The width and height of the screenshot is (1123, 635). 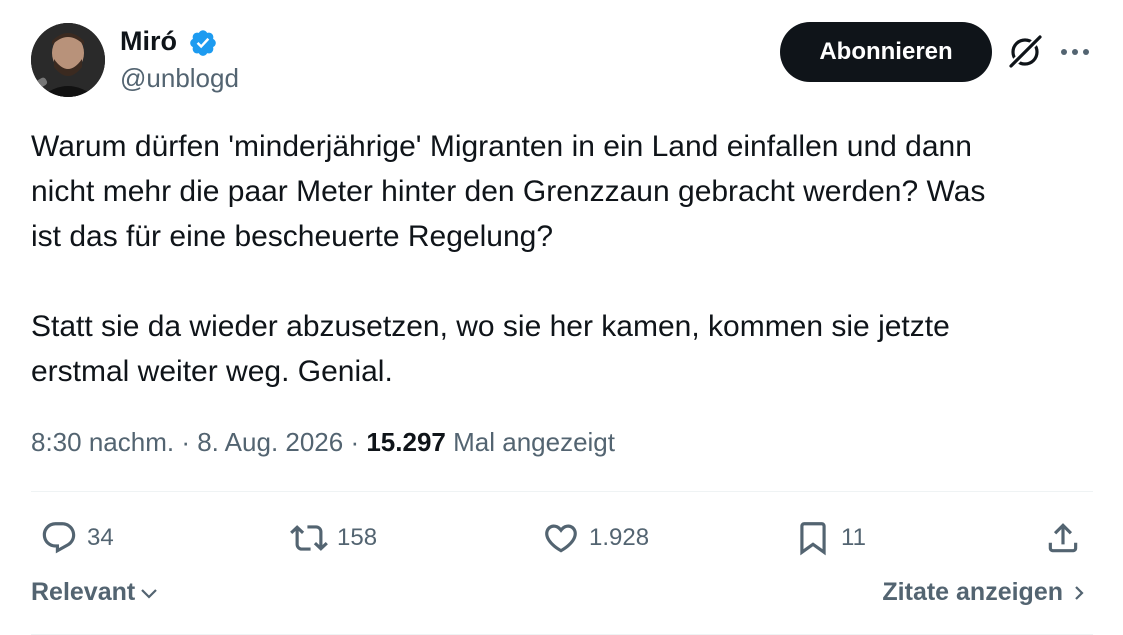 I want to click on repost-icon, so click(x=309, y=538).